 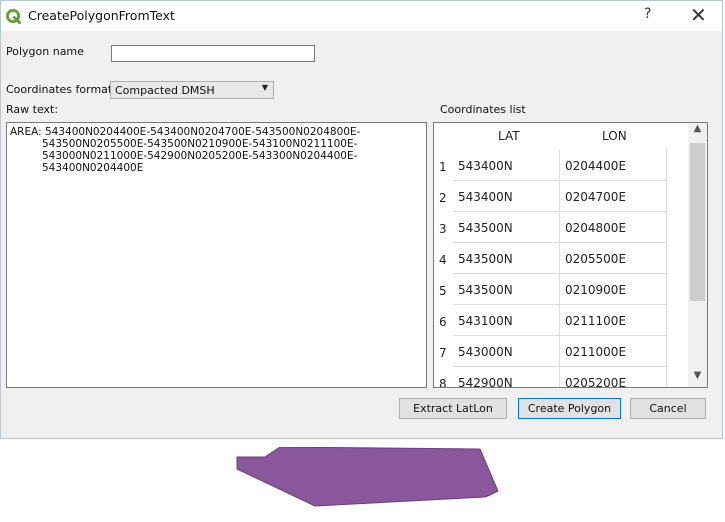 I want to click on lat-value: 542900N, so click(x=485, y=382).